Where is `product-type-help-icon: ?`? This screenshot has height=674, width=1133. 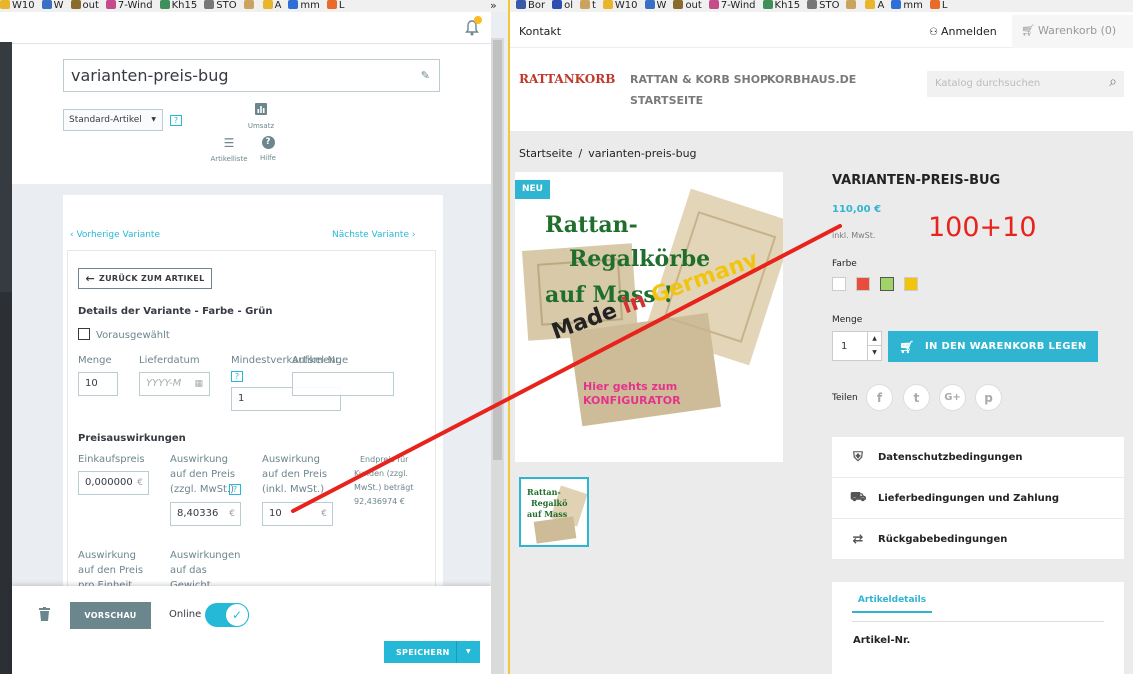
product-type-help-icon: ? is located at coordinates (176, 120).